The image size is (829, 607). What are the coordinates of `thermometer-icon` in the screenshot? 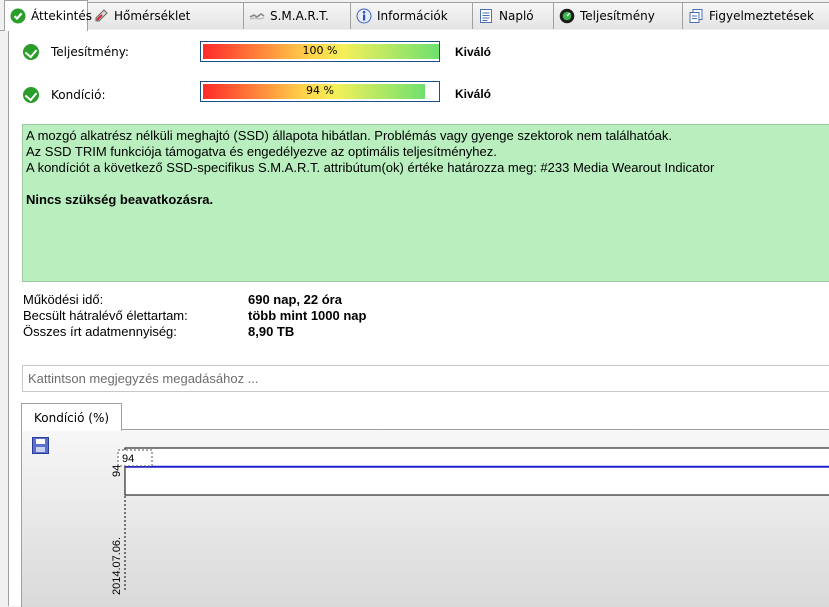 It's located at (101, 16).